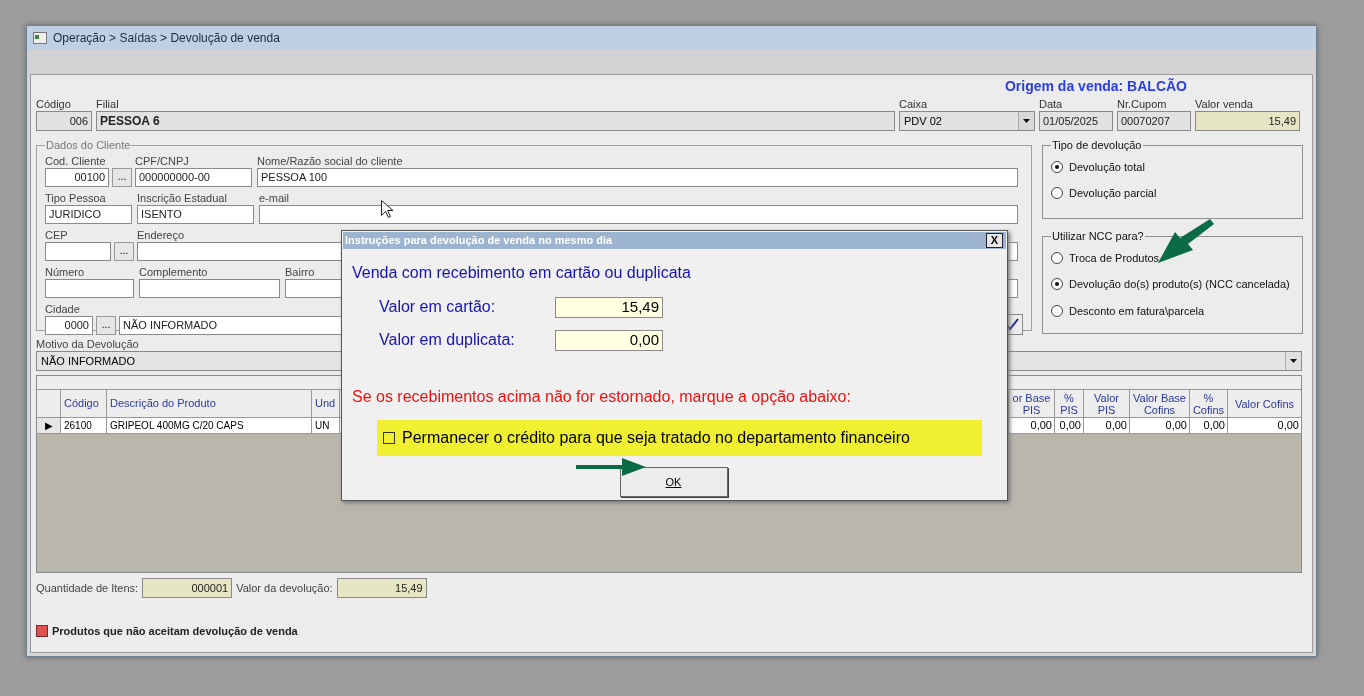  I want to click on column-header: Valor PIS, so click(1106, 403).